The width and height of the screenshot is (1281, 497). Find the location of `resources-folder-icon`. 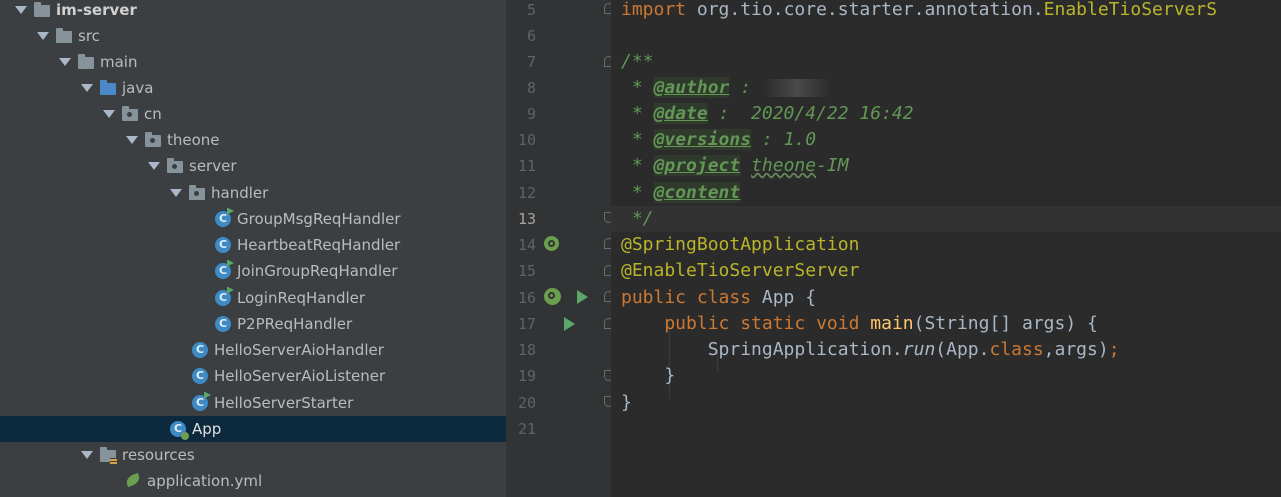

resources-folder-icon is located at coordinates (108, 455).